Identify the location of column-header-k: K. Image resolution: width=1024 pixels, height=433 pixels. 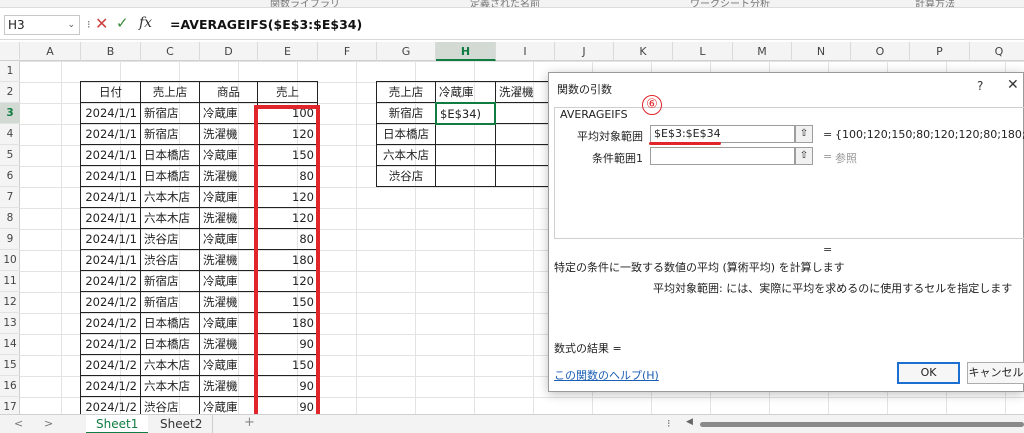
(643, 51).